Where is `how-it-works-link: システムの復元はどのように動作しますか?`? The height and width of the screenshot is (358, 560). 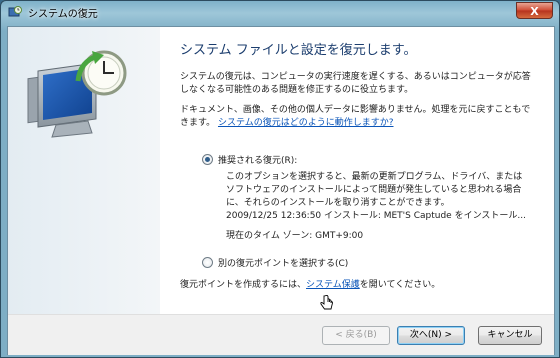 how-it-works-link: システムの復元はどのように動作しますか? is located at coordinates (306, 123).